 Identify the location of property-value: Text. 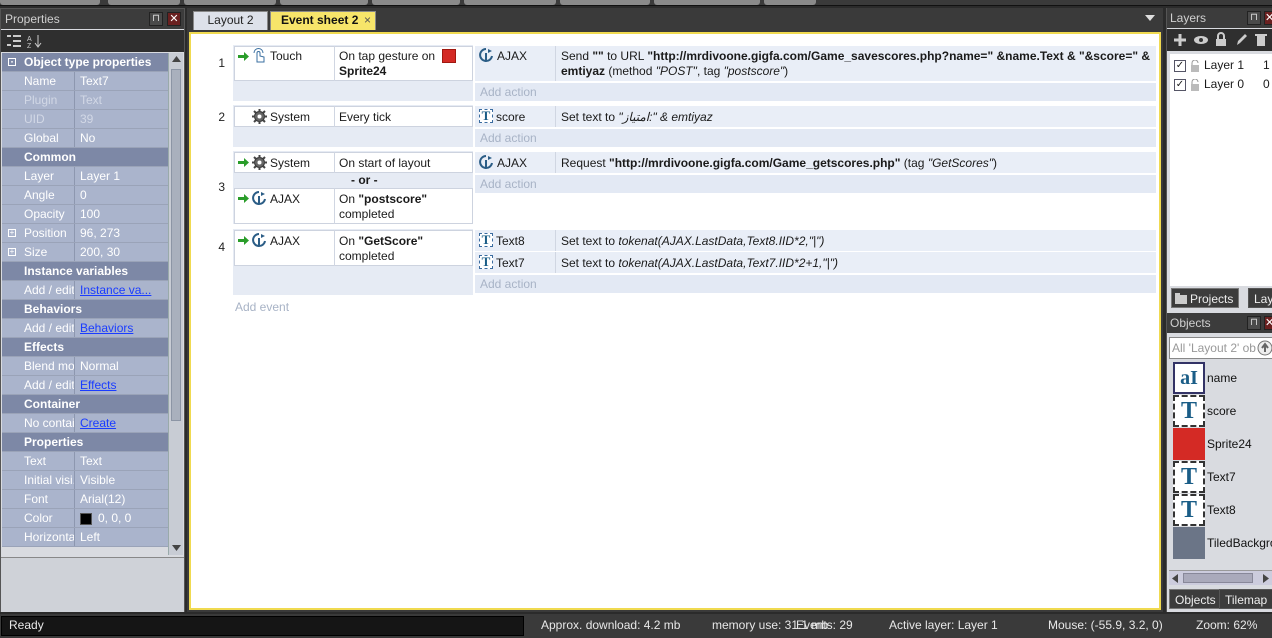
(91, 461).